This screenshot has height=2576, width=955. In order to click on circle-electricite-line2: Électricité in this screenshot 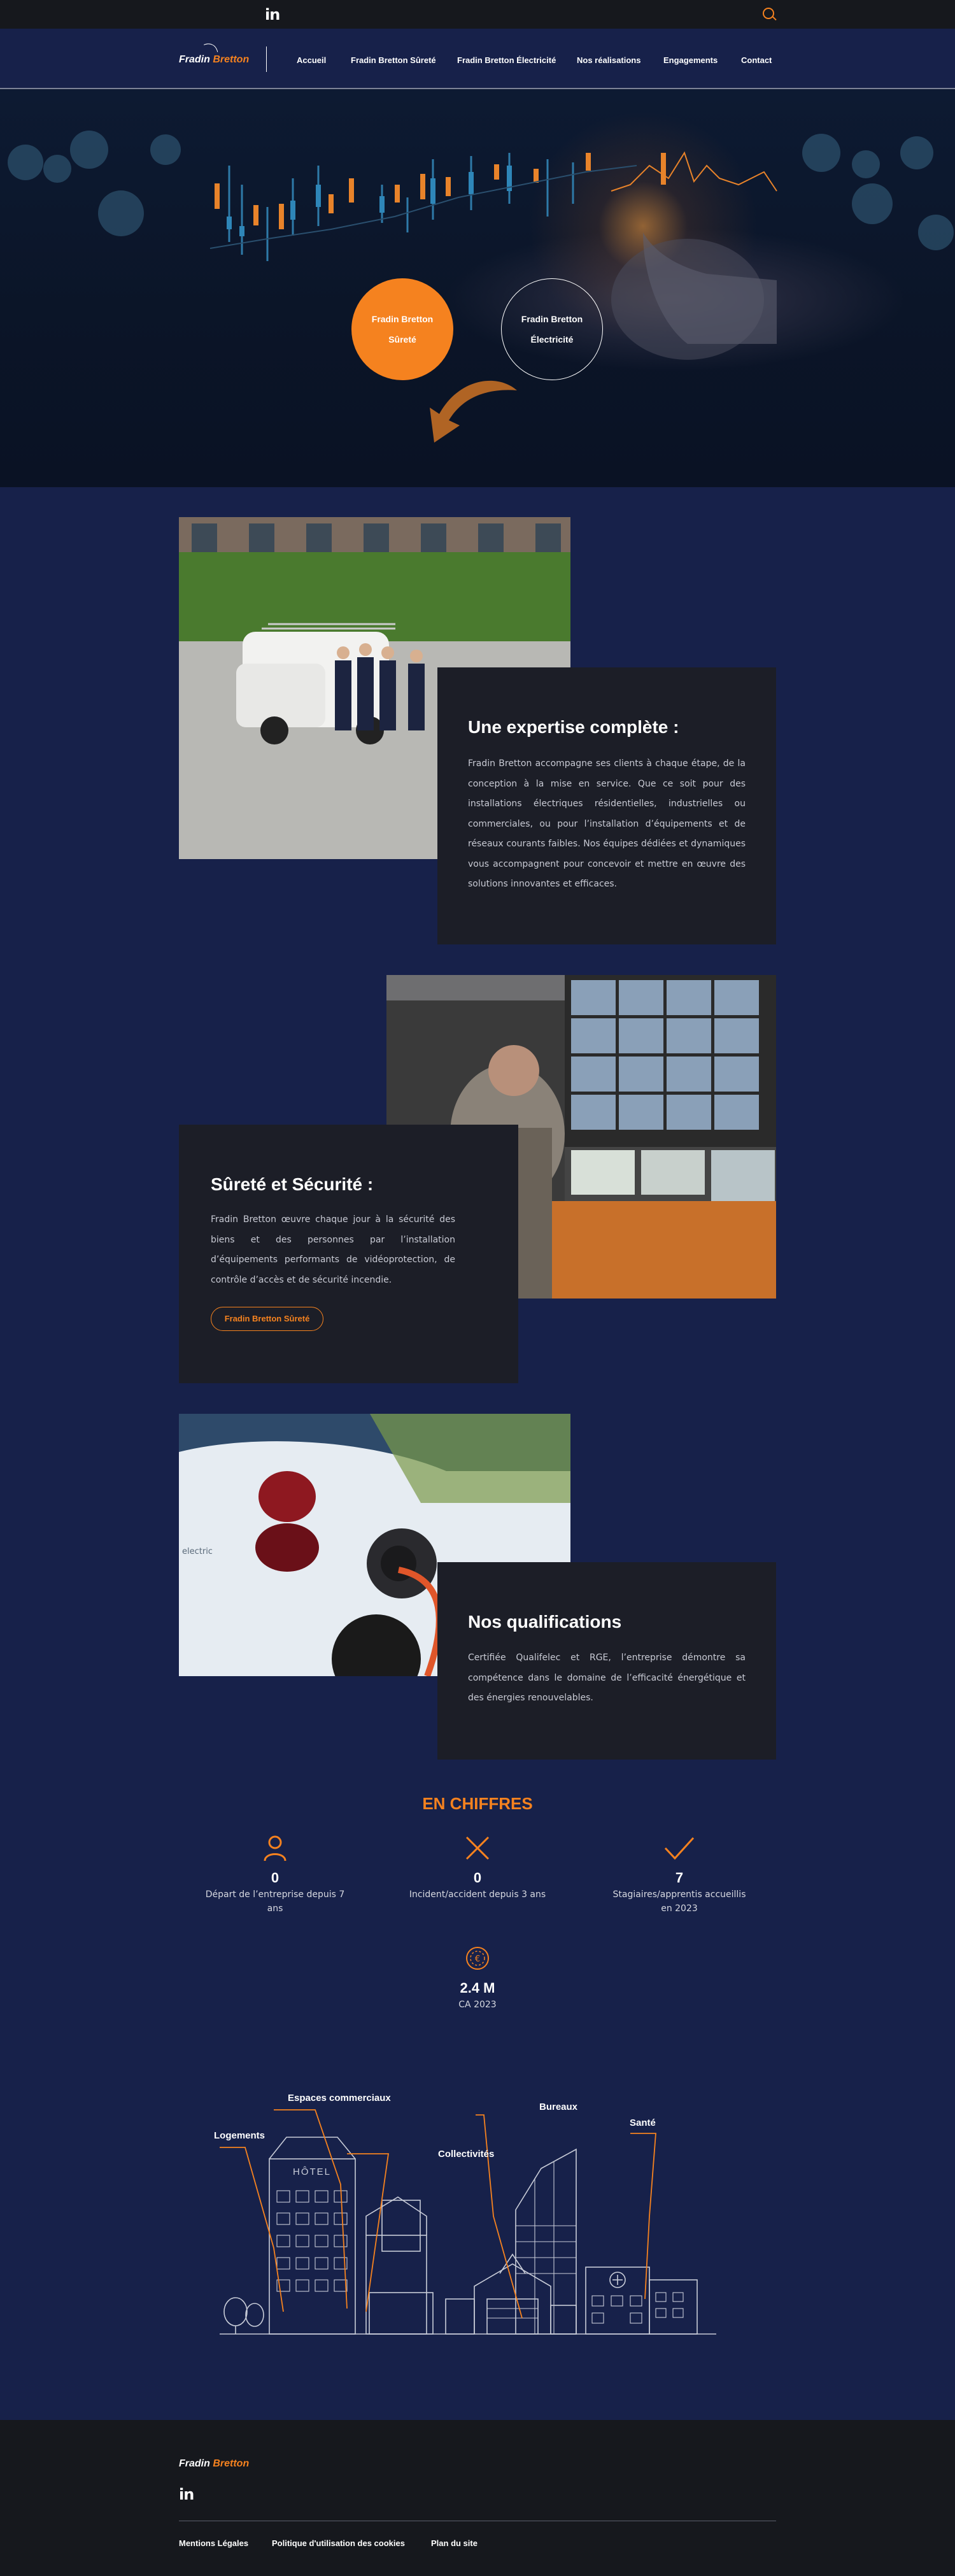, I will do `click(552, 339)`.